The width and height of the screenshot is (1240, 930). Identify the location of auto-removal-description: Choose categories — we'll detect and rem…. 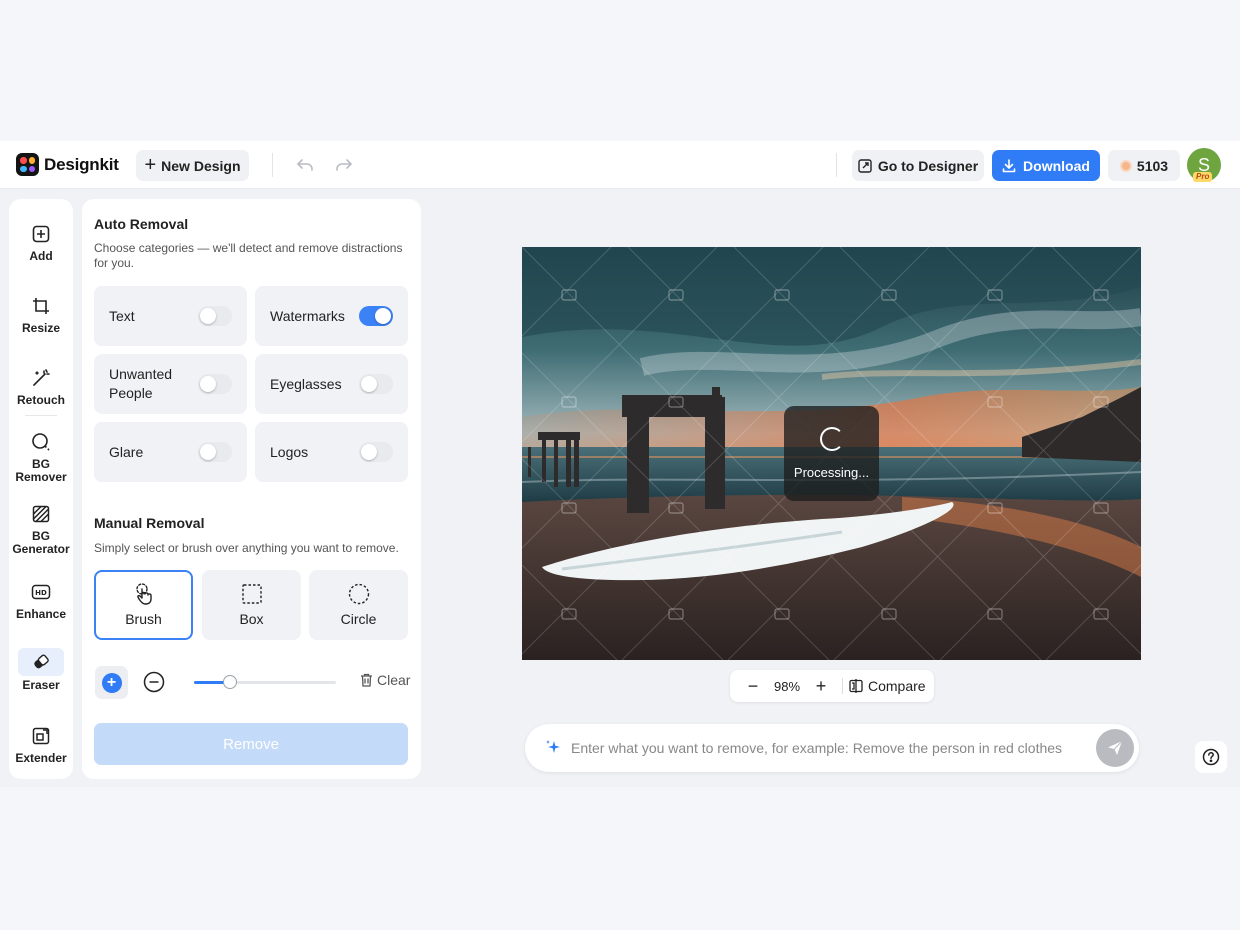
(248, 255).